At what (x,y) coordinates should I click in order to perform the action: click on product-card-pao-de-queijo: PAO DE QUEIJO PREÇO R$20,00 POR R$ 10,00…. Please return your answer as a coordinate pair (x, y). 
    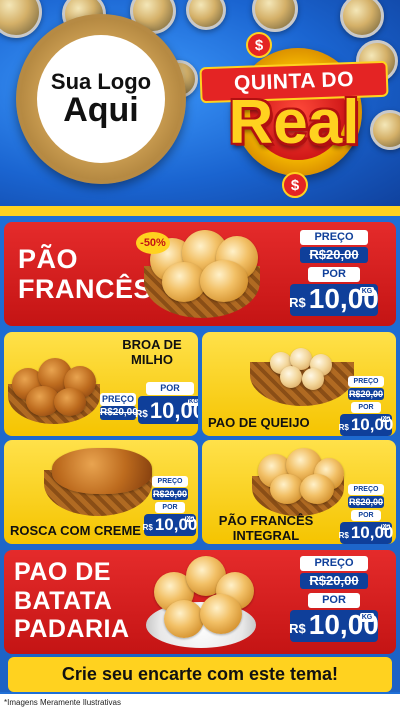
    Looking at the image, I should click on (299, 384).